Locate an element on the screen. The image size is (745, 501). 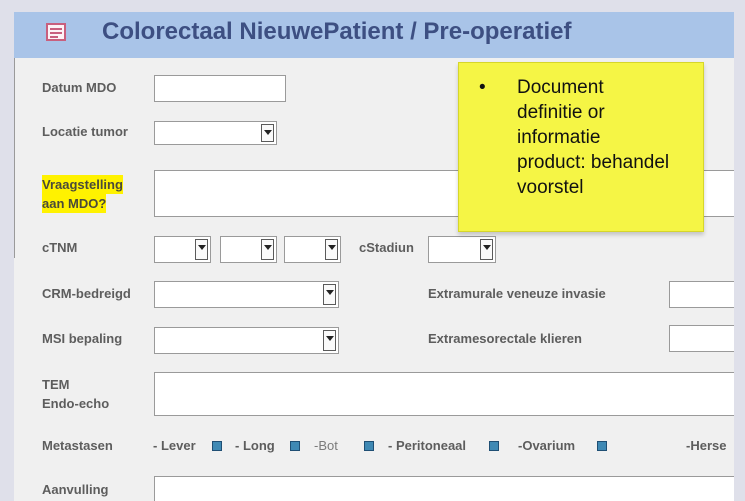
datum-mdo-field is located at coordinates (220, 88).